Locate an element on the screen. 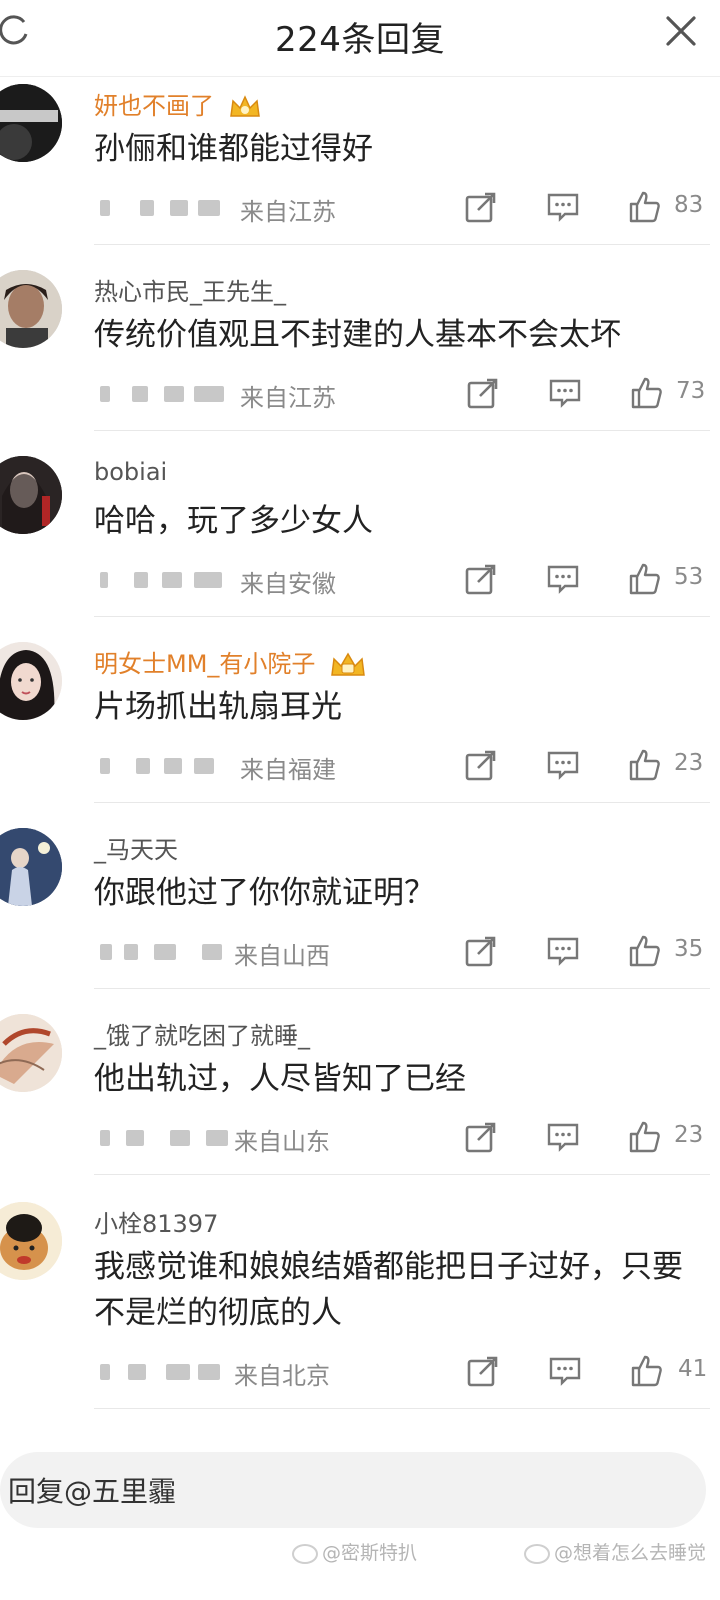 The width and height of the screenshot is (720, 1600). username: 热心市民_王先生_ is located at coordinates (190, 289).